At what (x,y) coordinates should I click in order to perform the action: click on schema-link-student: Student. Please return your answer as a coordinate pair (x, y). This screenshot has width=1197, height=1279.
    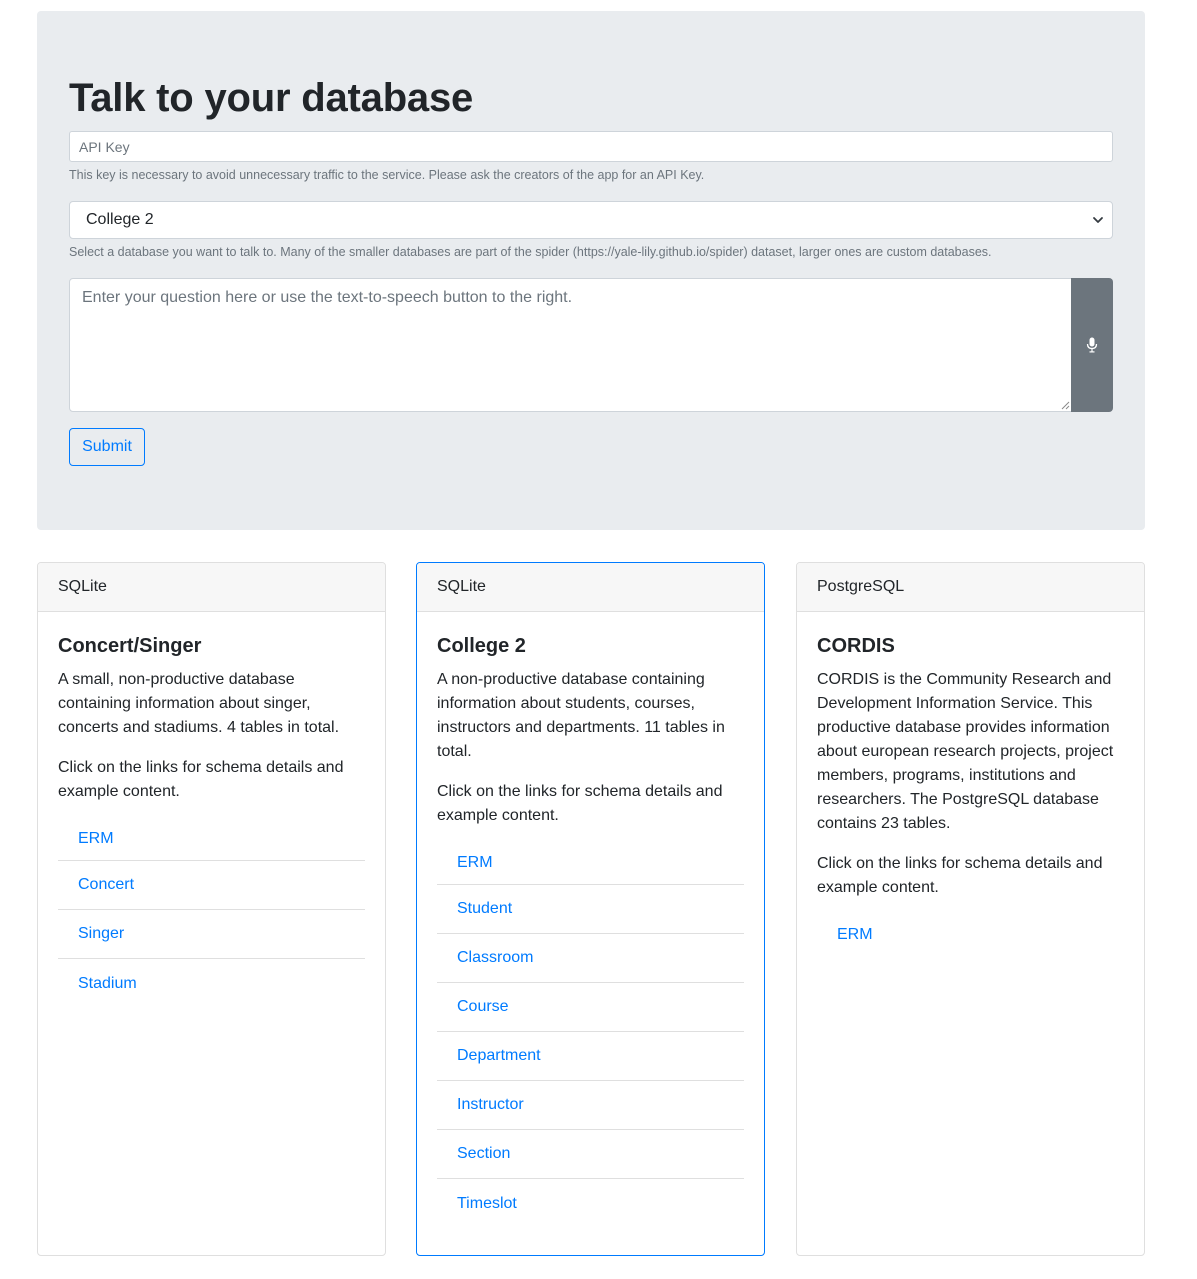
    Looking at the image, I should click on (590, 909).